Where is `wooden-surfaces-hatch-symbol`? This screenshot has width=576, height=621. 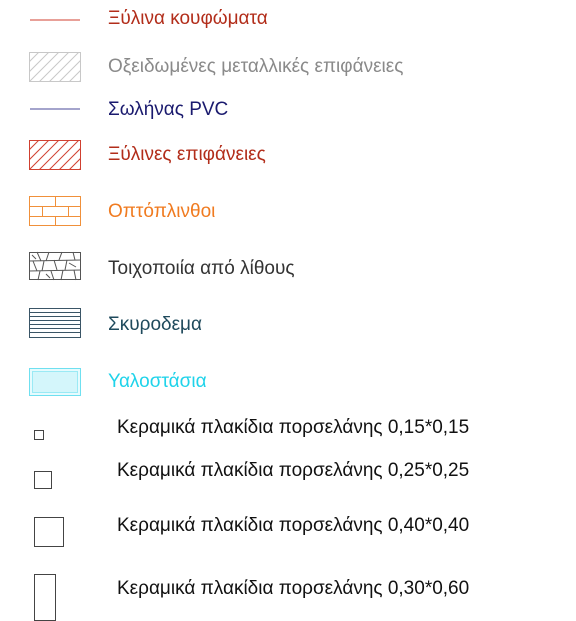 wooden-surfaces-hatch-symbol is located at coordinates (55, 155).